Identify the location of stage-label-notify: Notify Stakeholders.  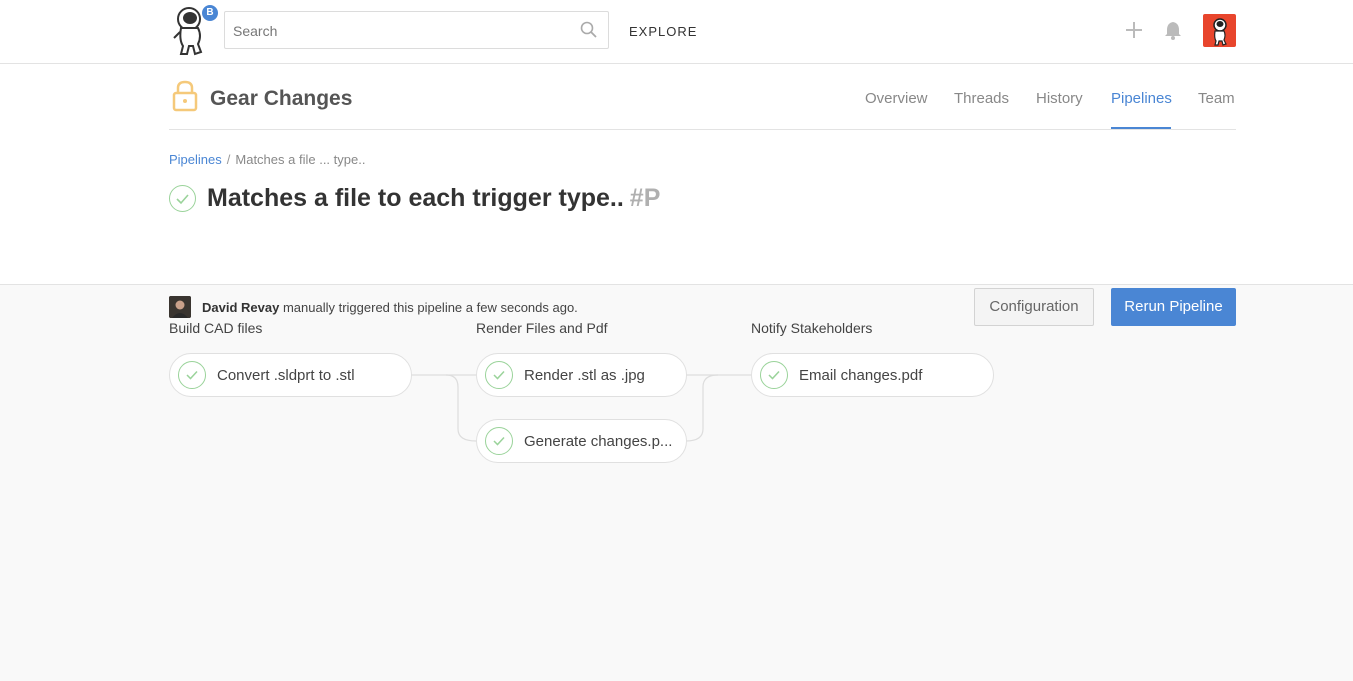
(812, 328).